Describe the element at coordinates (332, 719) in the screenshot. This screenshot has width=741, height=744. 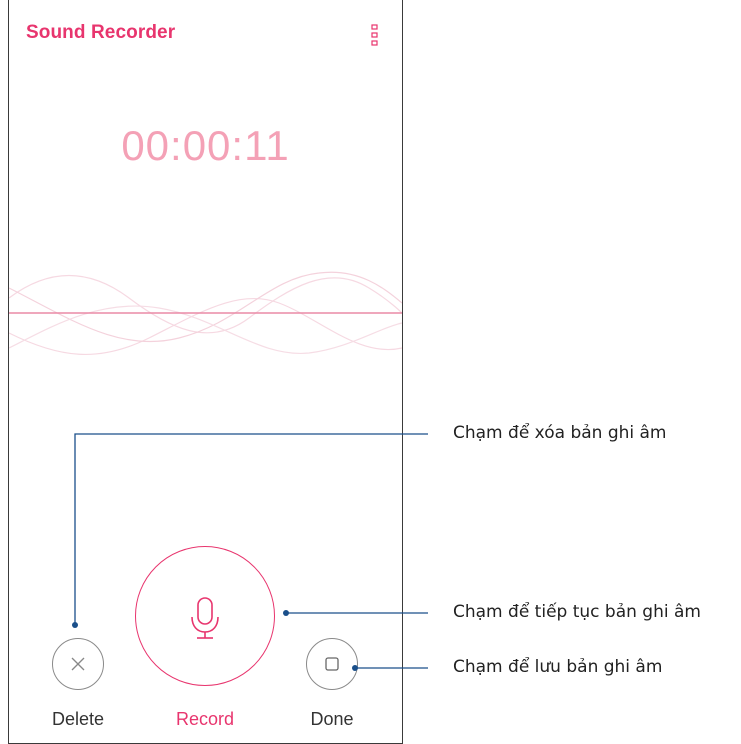
I see `done-label: Done` at that location.